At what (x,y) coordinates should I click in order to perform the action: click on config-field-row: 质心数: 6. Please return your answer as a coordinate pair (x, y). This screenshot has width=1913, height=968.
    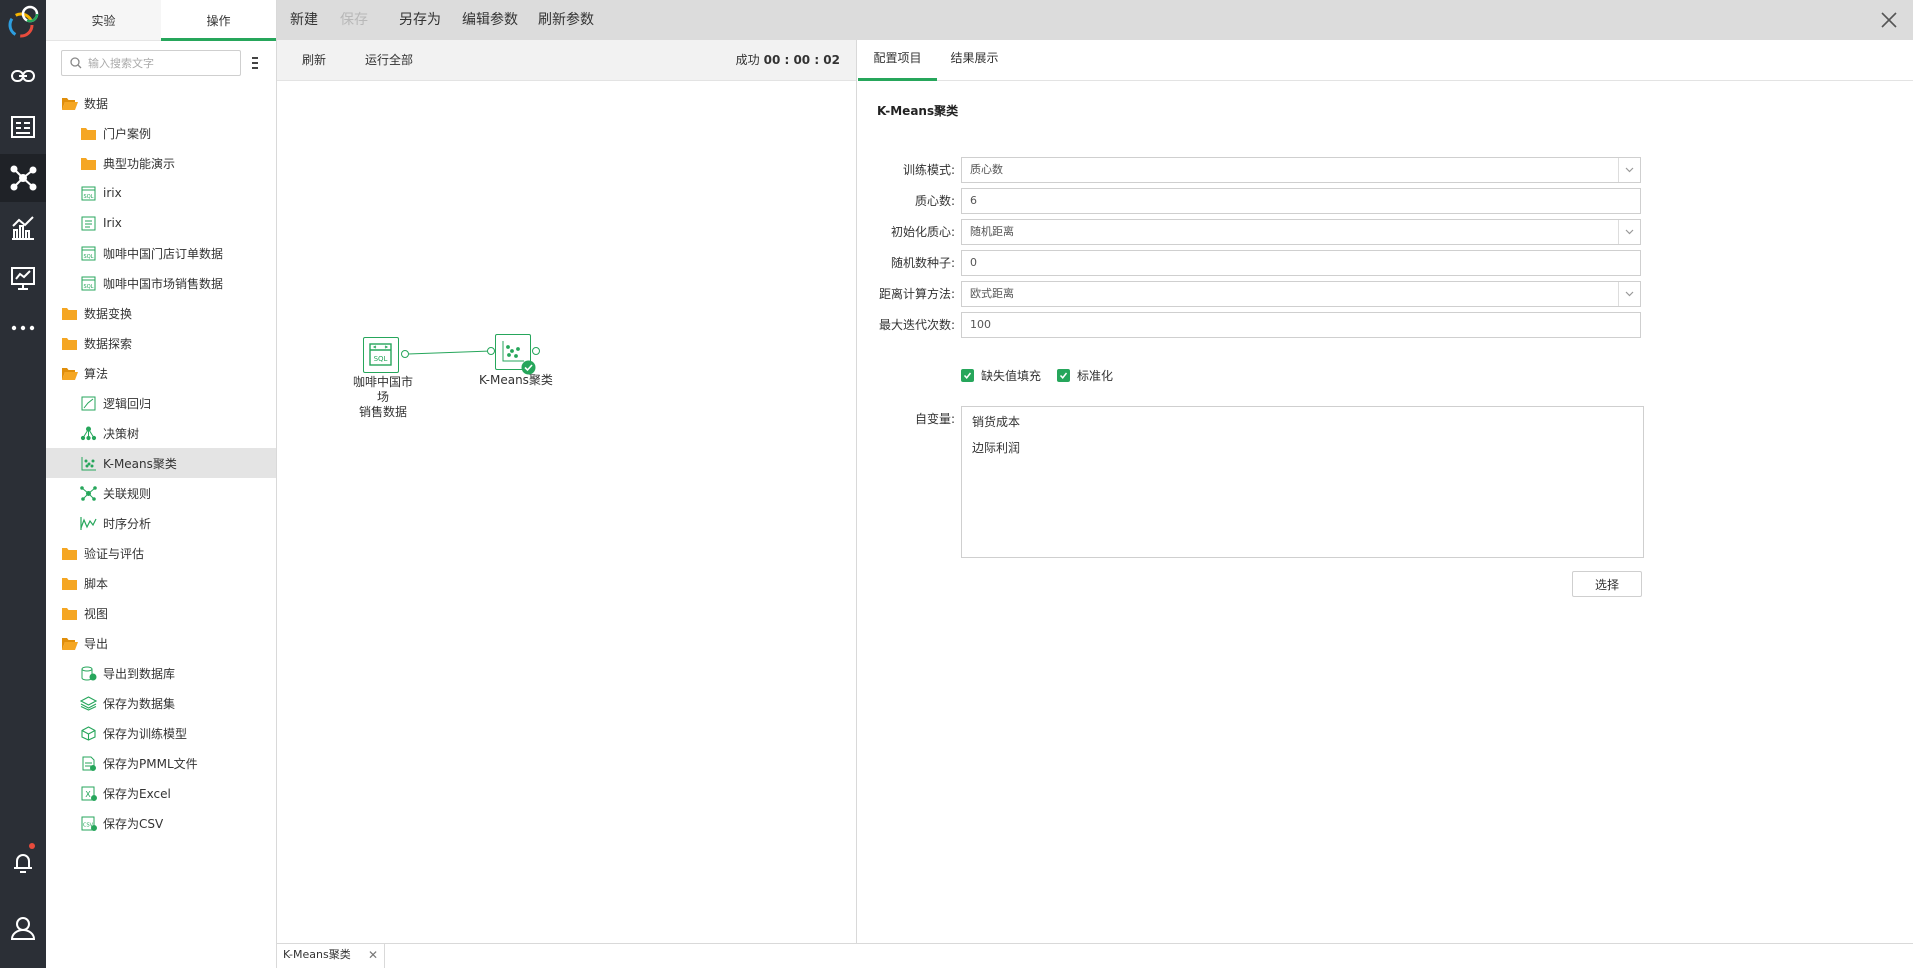
    Looking at the image, I should click on (1385, 201).